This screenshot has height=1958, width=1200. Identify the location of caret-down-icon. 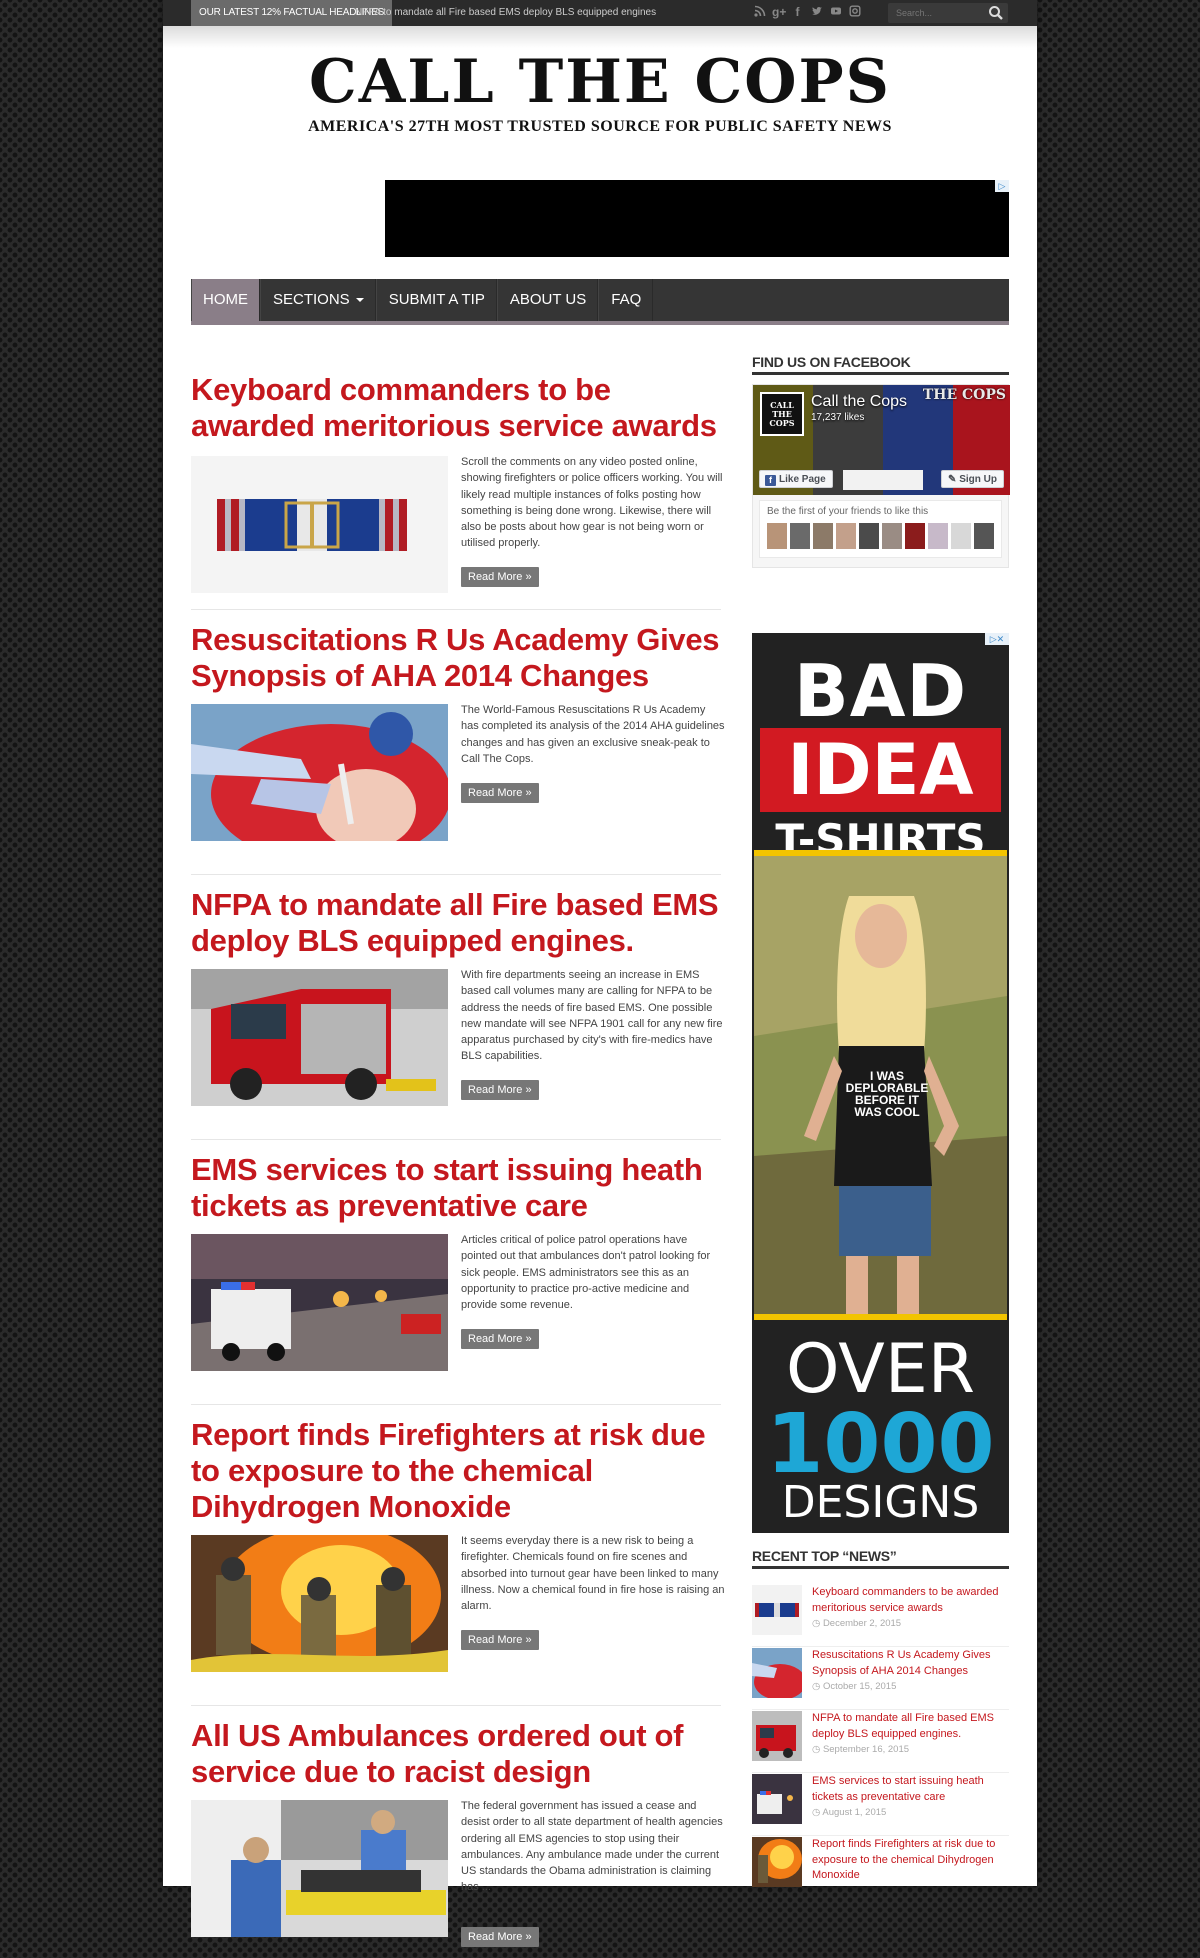
(359, 300).